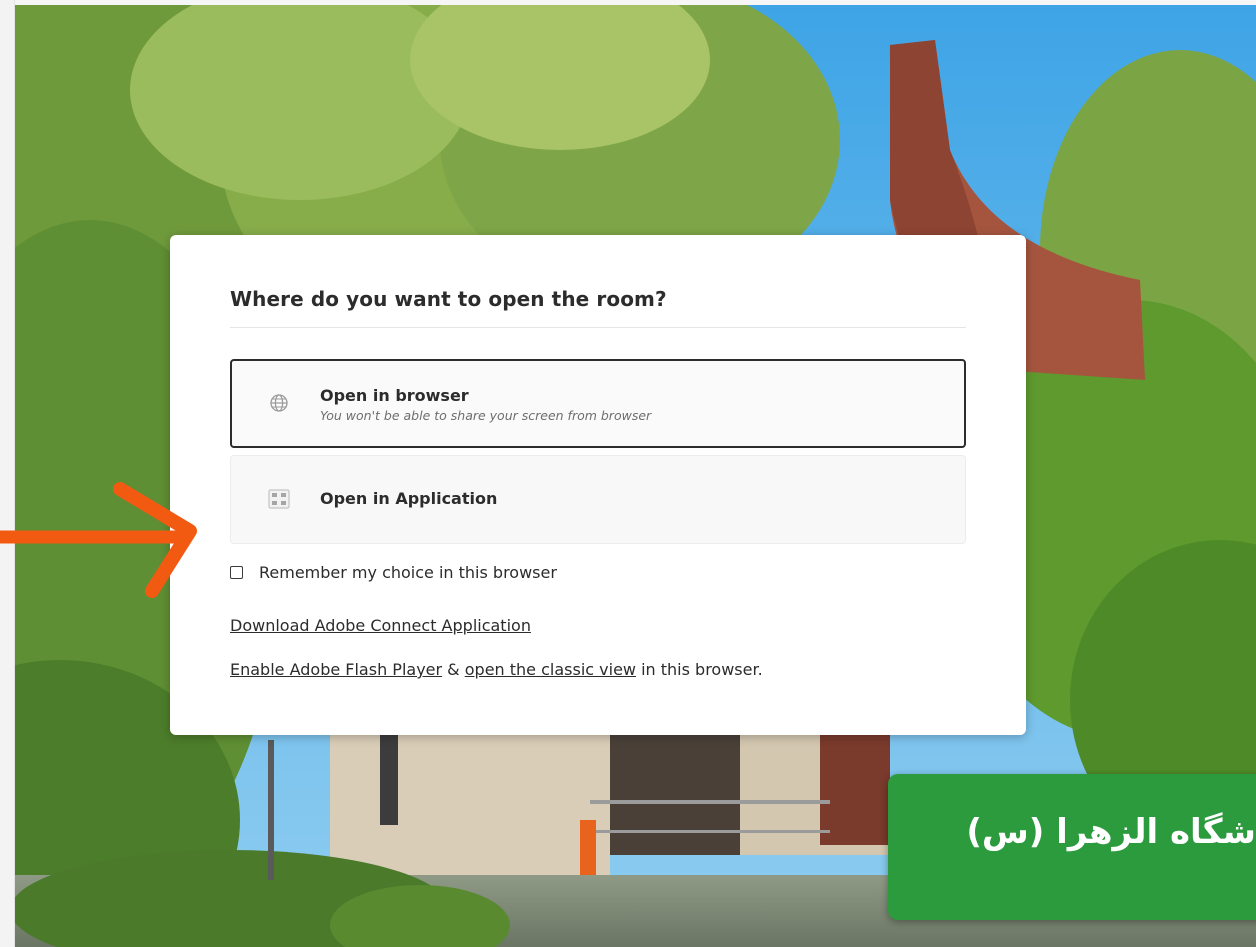 The image size is (1256, 947). Describe the element at coordinates (7, 473) in the screenshot. I see `left-edge-strip` at that location.